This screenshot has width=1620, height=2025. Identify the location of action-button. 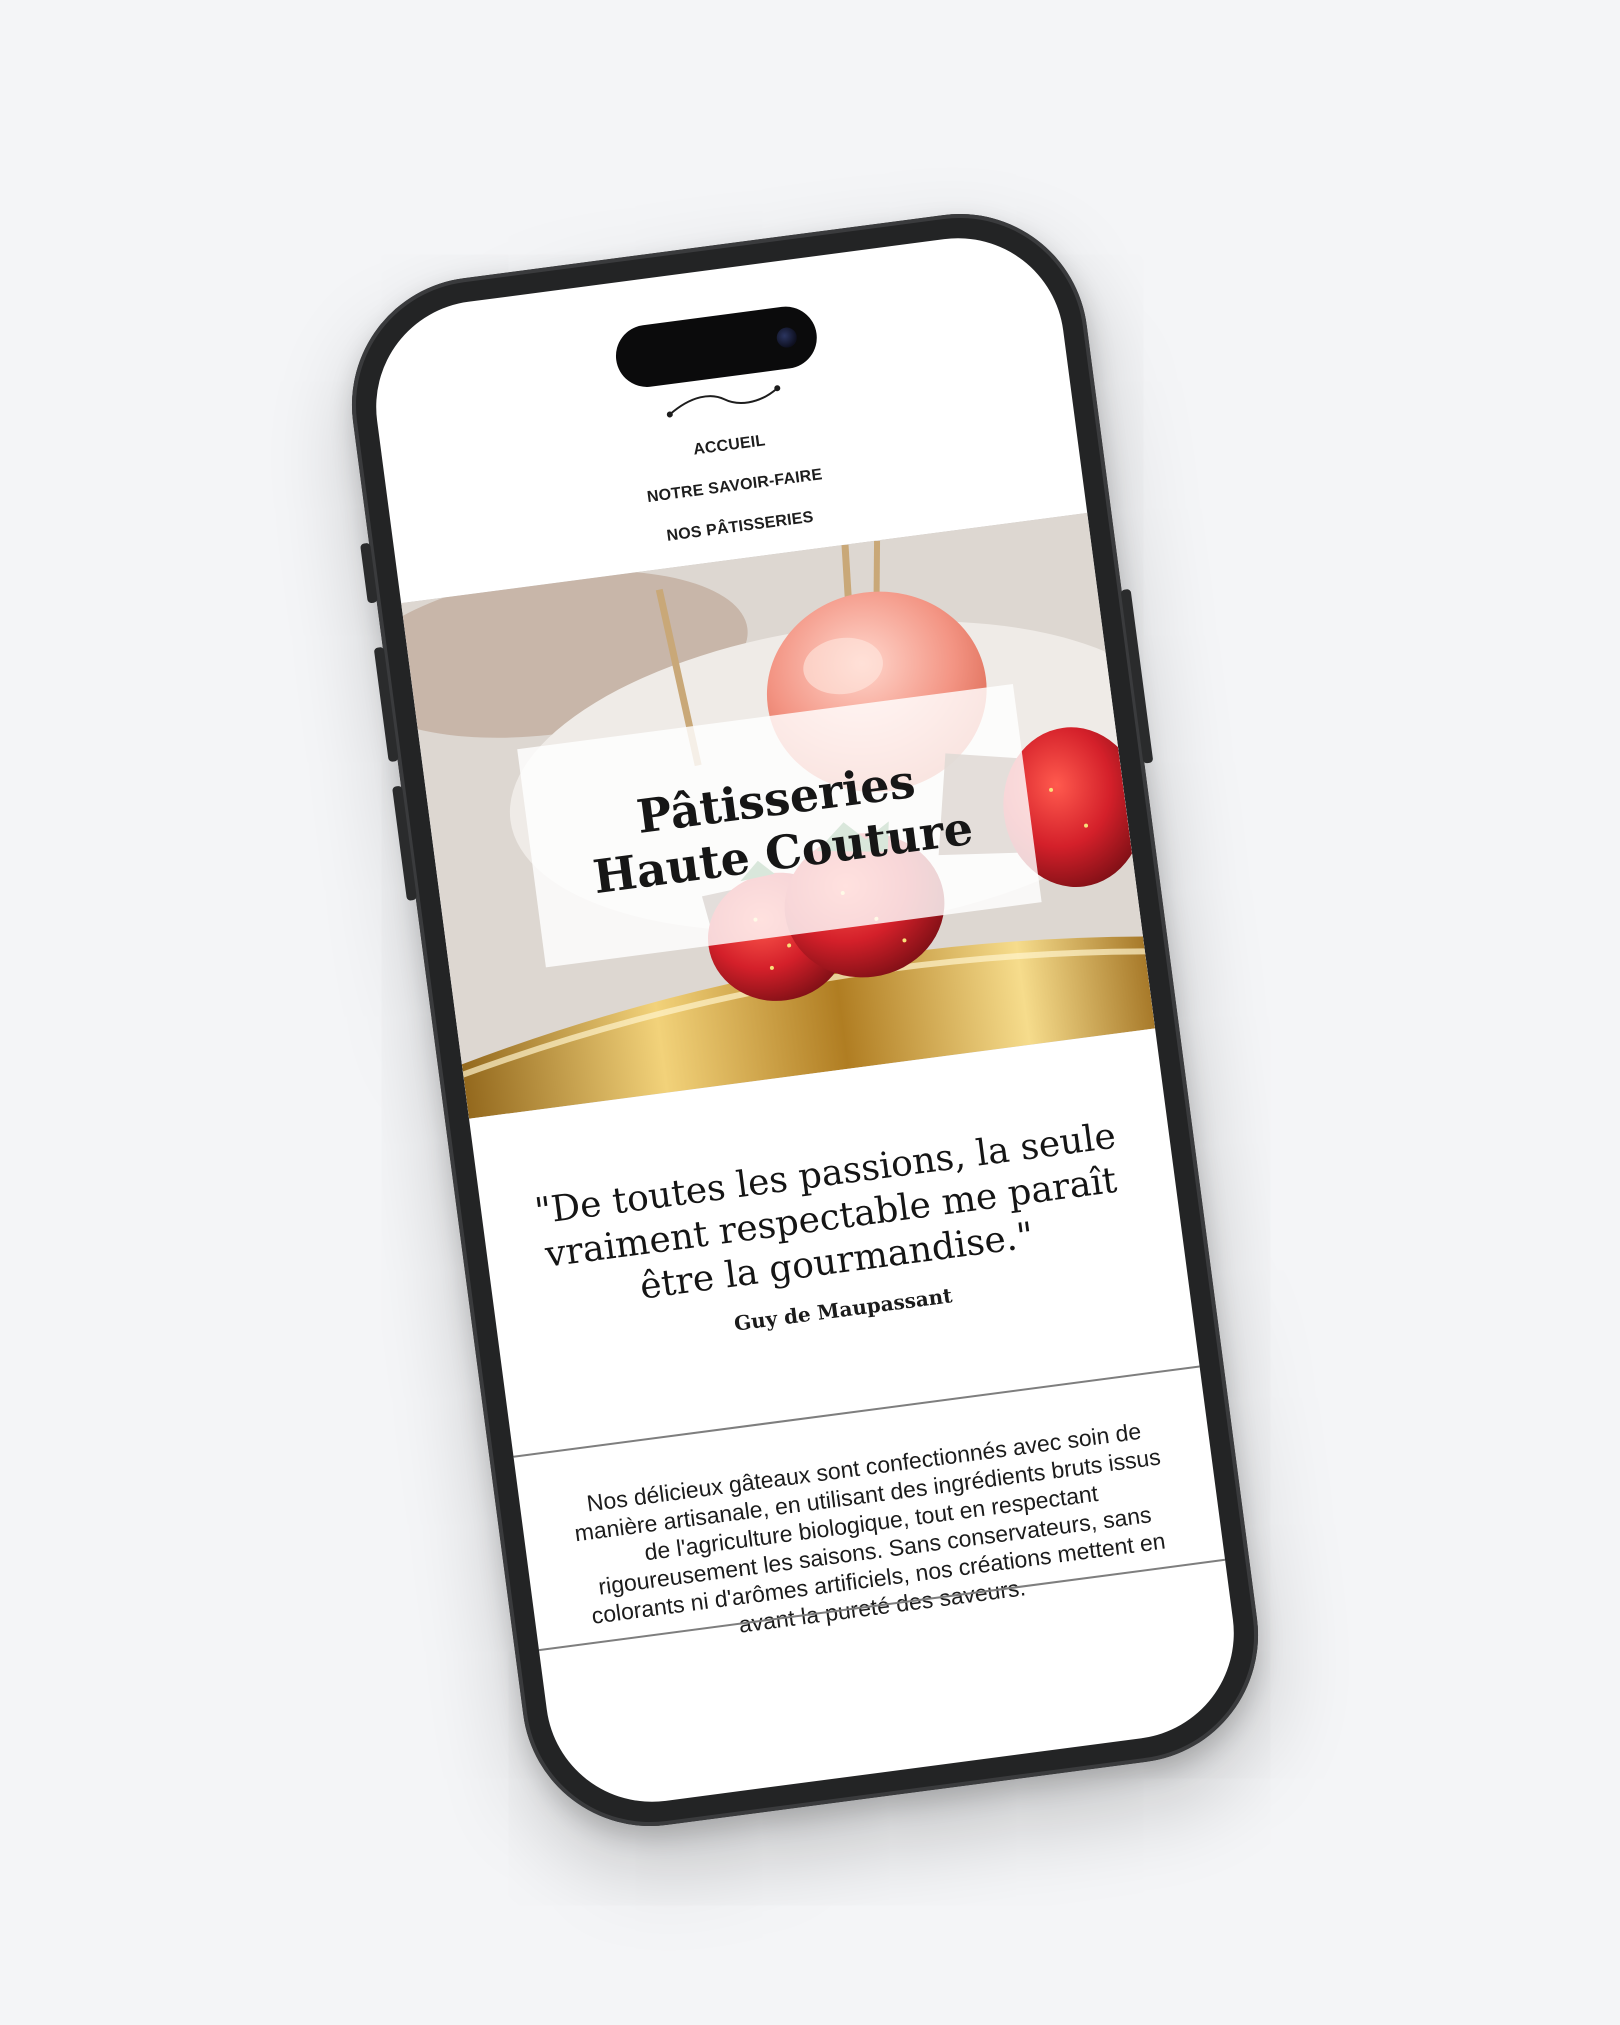
(369, 573).